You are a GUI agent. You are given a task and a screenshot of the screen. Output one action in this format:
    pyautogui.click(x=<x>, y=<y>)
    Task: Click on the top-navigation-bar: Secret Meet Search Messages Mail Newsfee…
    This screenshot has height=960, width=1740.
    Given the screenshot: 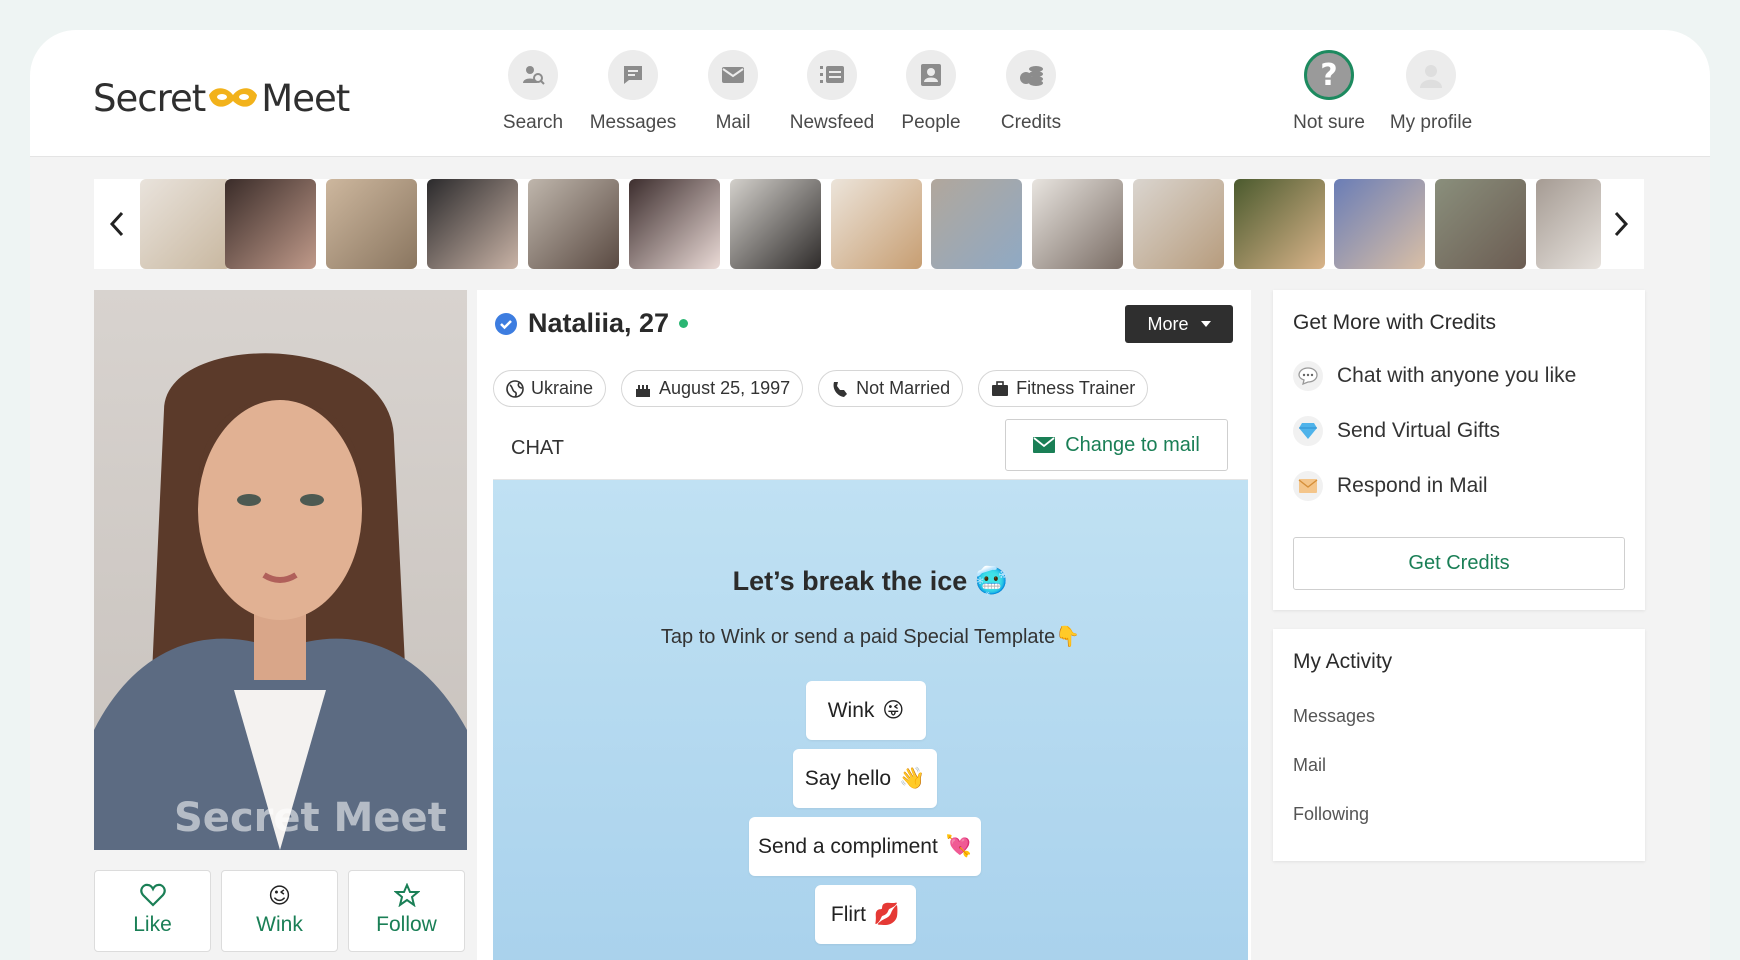 What is the action you would take?
    pyautogui.click(x=870, y=93)
    